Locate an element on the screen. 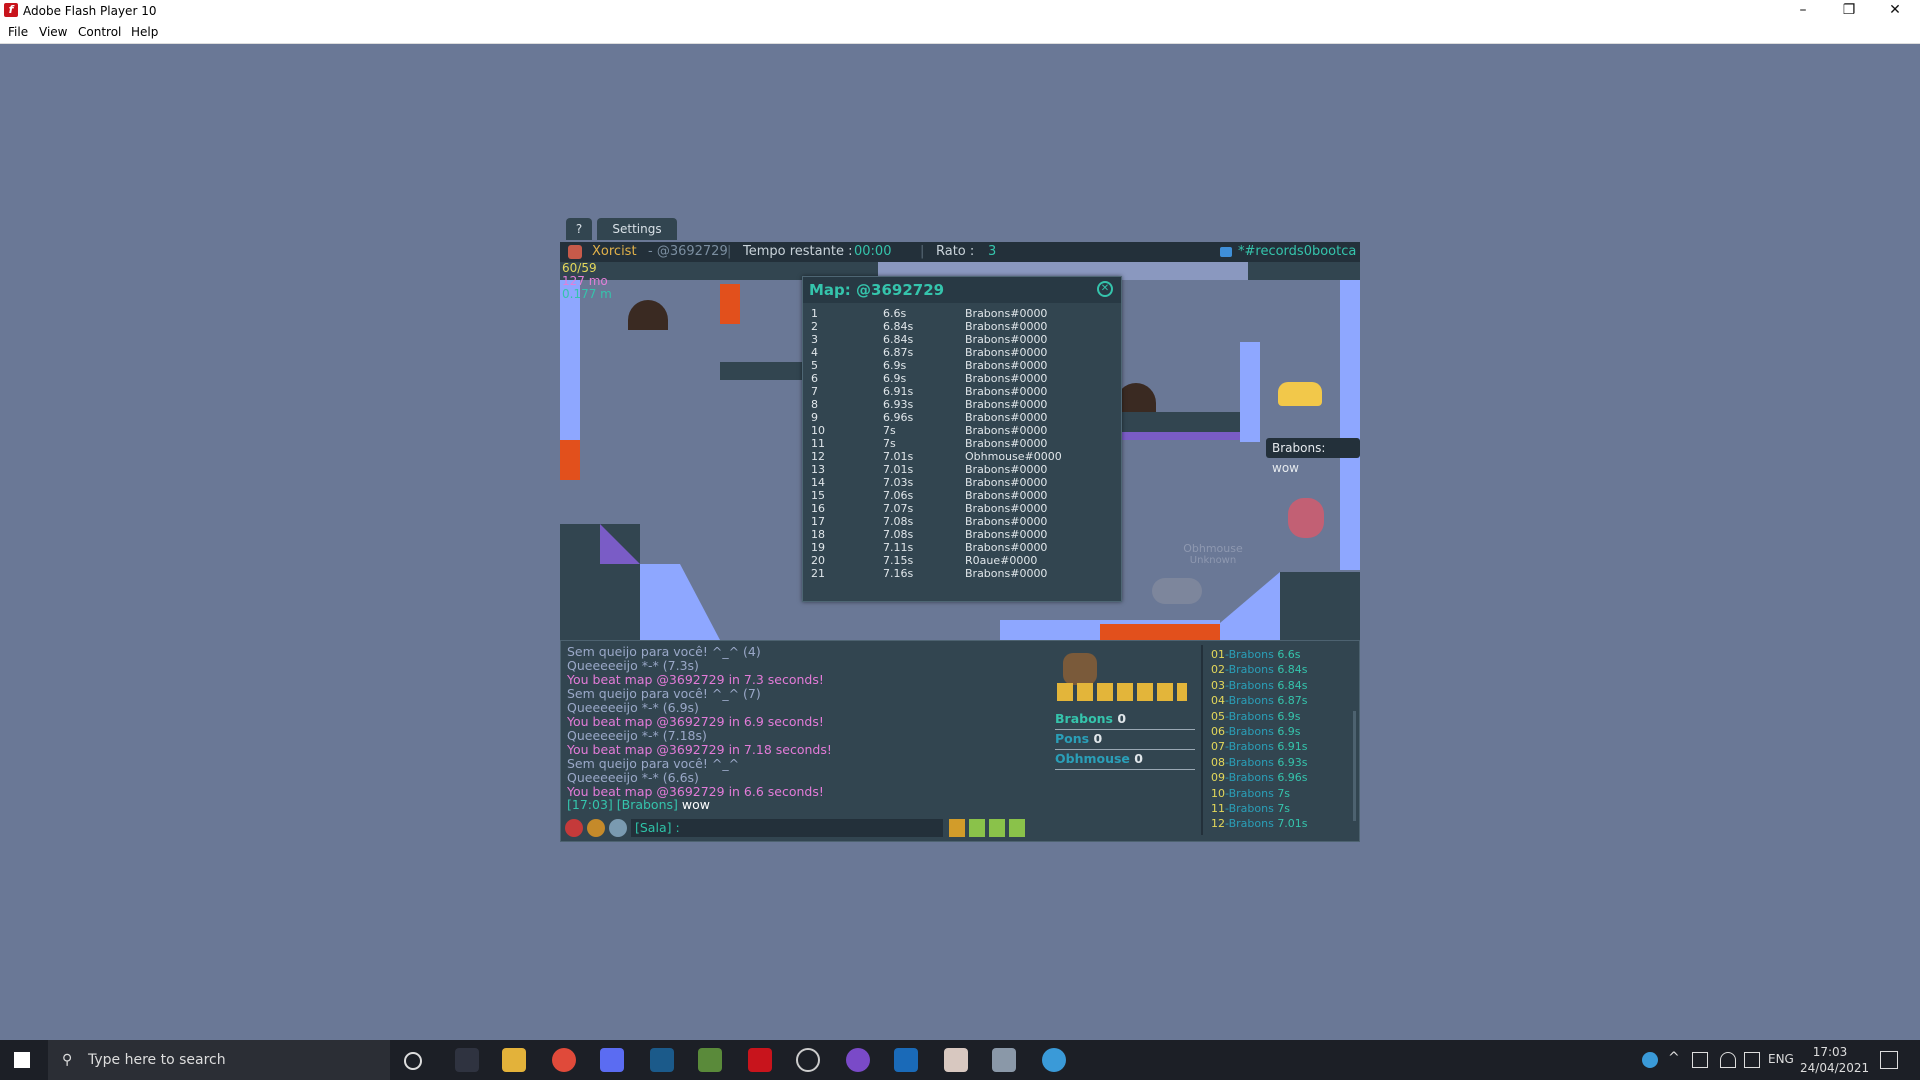  record-row: 5 6.9s Brabons#0000 is located at coordinates (961, 365).